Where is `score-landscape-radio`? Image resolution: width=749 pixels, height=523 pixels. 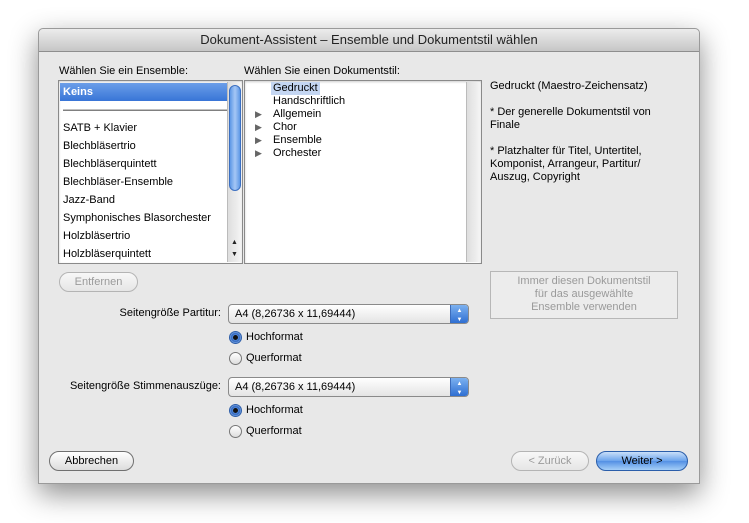
score-landscape-radio is located at coordinates (235, 358).